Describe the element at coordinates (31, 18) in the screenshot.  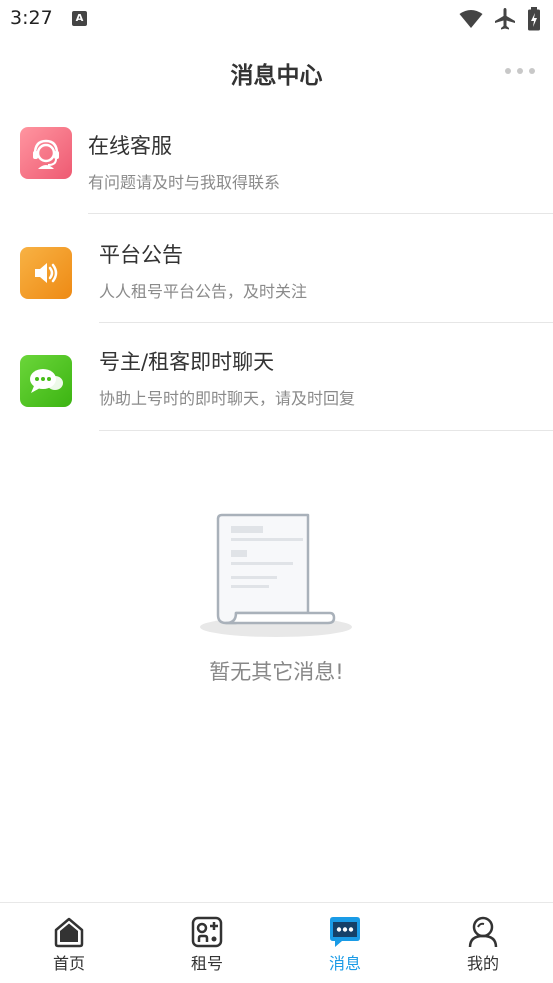
I see `status-time: 3:27` at that location.